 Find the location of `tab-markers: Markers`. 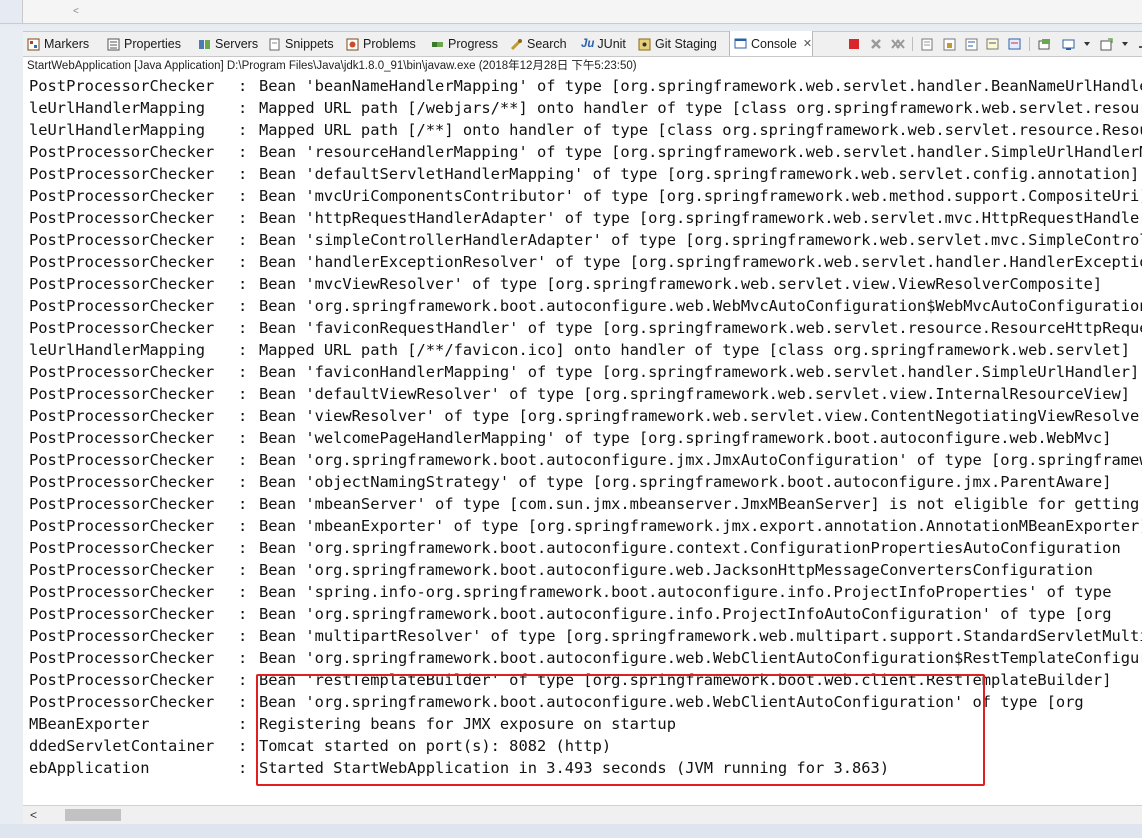

tab-markers: Markers is located at coordinates (58, 44).